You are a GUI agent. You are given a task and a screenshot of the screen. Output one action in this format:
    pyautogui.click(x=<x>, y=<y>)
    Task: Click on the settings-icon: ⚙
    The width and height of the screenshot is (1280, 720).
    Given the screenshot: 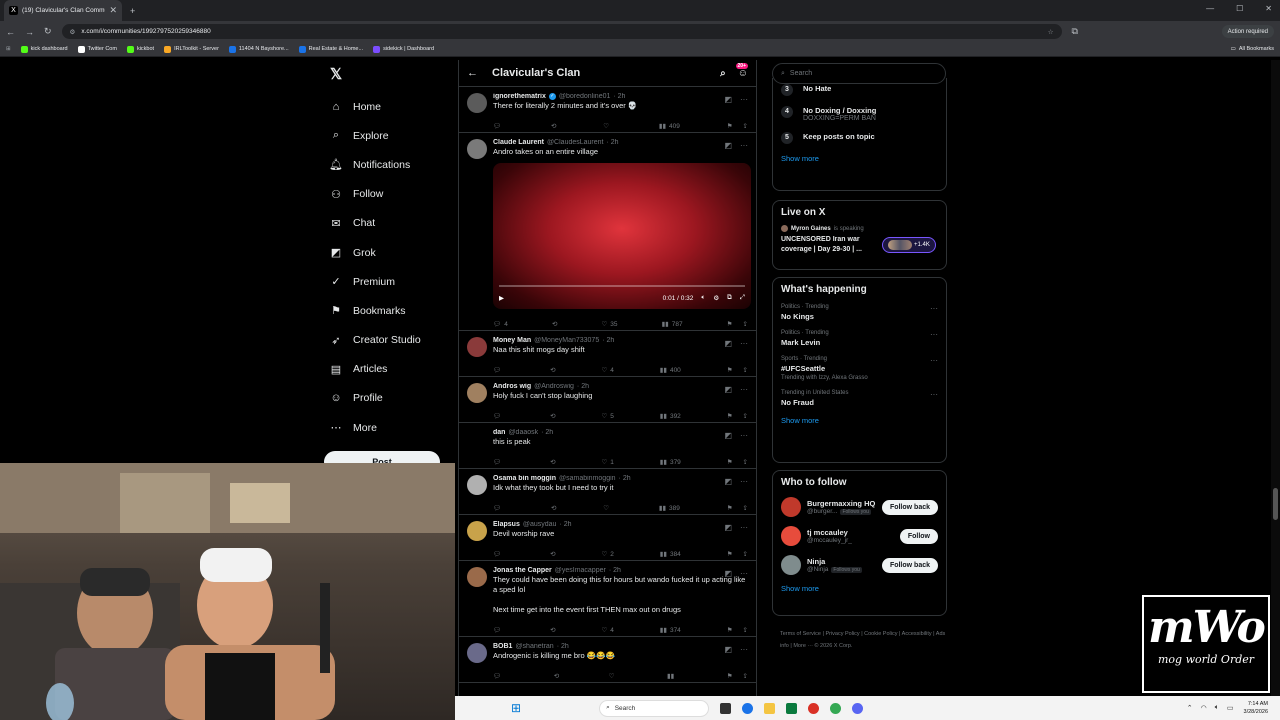 What is the action you would take?
    pyautogui.click(x=716, y=298)
    